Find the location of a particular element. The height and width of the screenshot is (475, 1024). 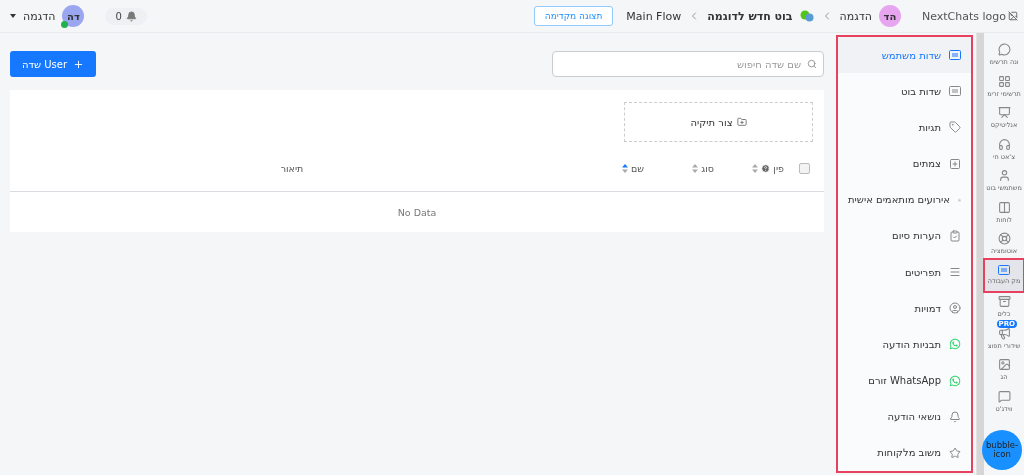

megaphone-icon is located at coordinates (1004, 333).